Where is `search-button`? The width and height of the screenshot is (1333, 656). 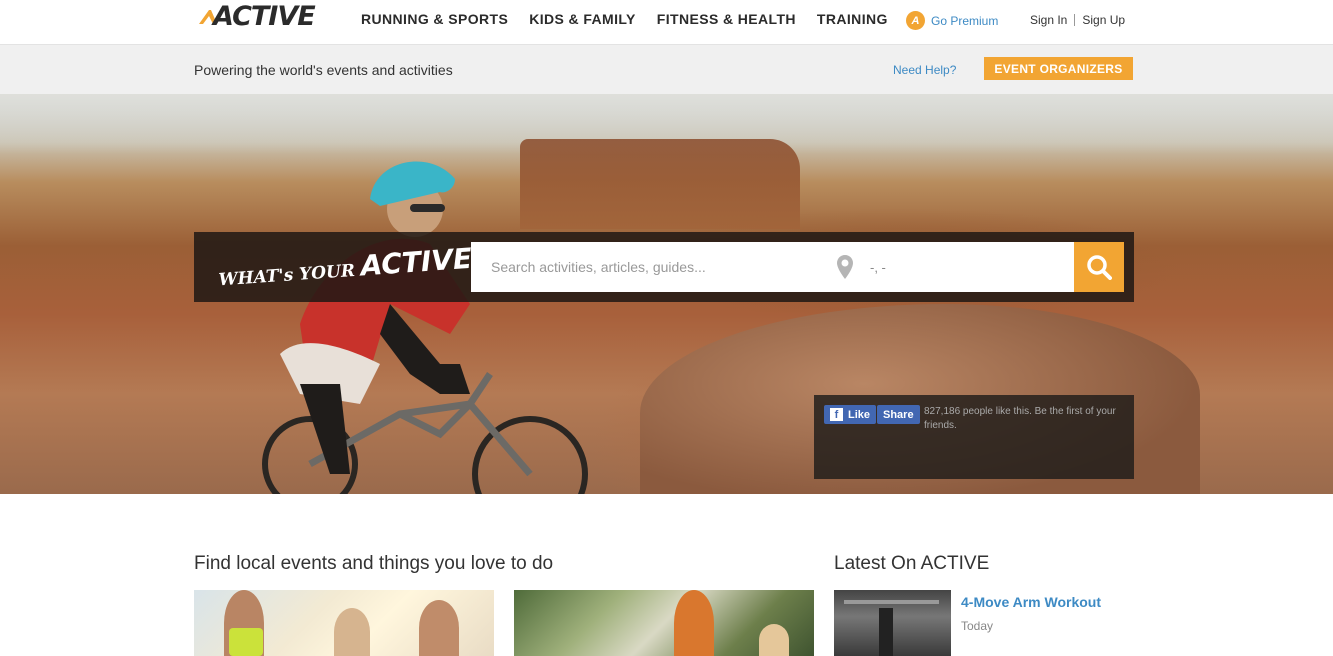
search-button is located at coordinates (1099, 267).